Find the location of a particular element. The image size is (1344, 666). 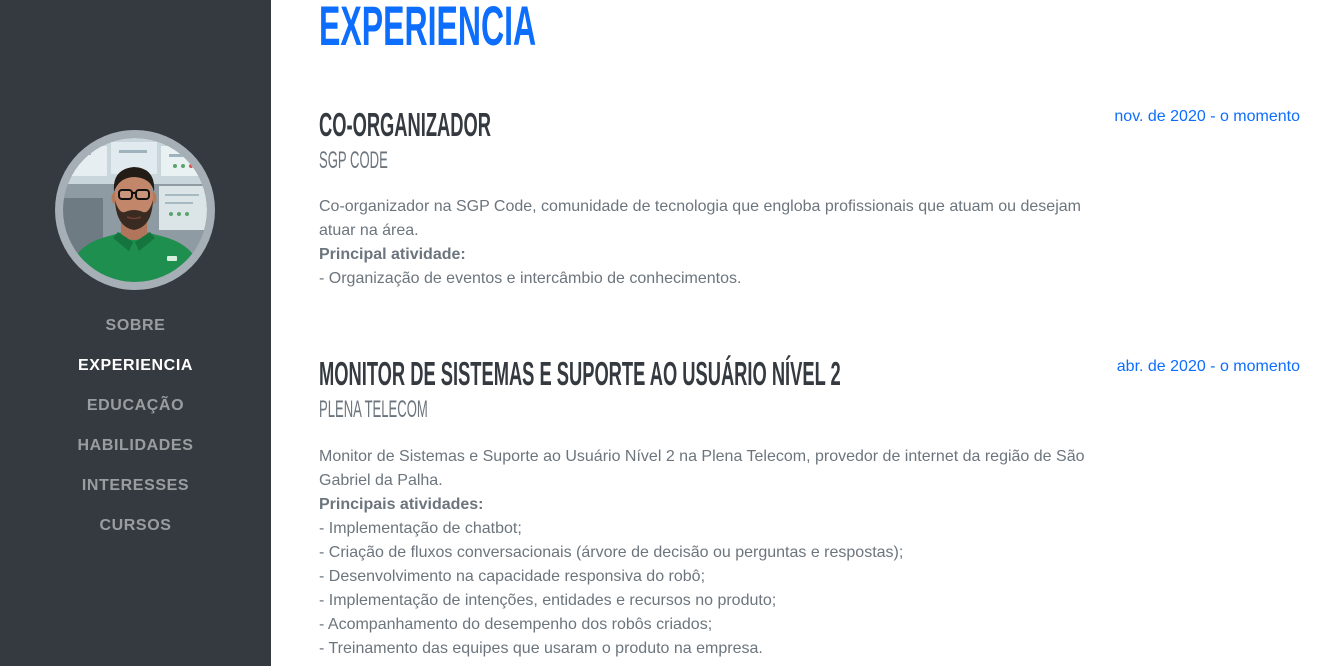

date-range-text: abr. de 2020 - o momento is located at coordinates (1208, 366).